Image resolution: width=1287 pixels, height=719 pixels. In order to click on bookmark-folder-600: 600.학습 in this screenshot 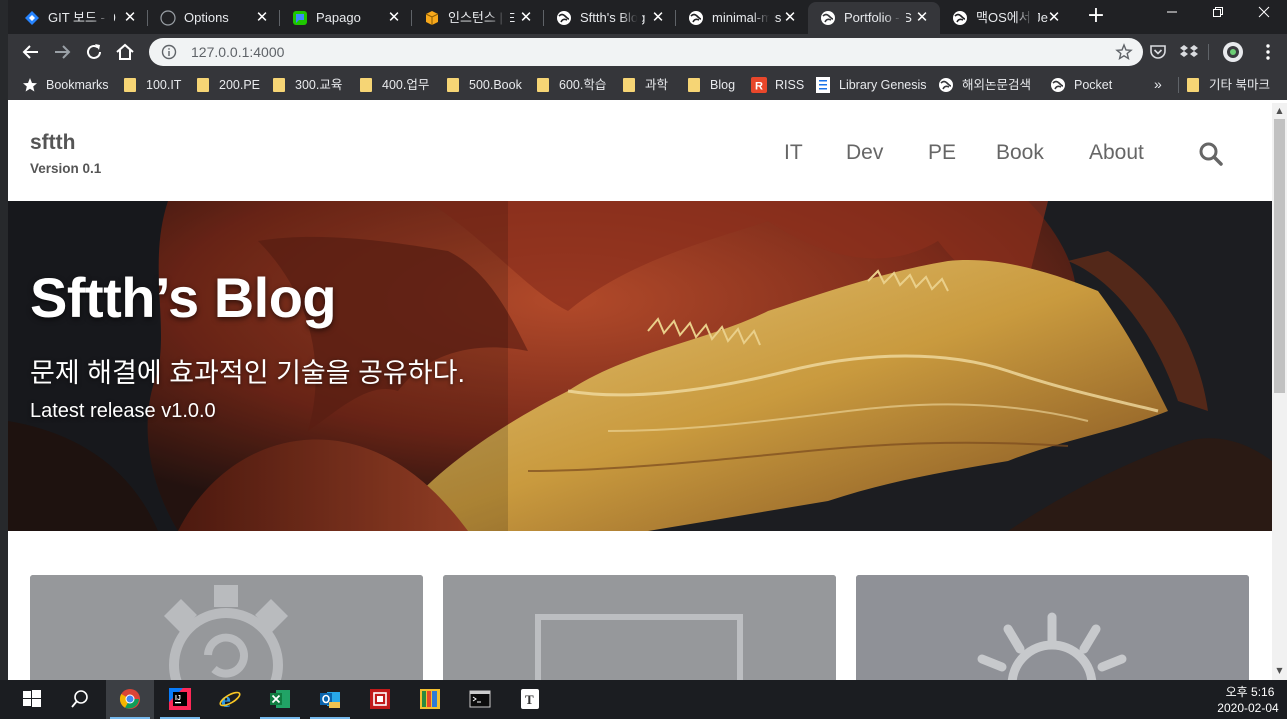, I will do `click(571, 85)`.